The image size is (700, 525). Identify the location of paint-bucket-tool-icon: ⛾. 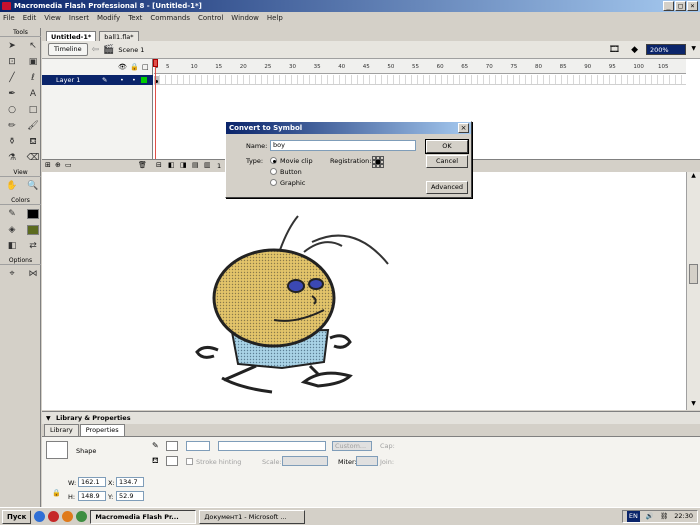
(33, 142).